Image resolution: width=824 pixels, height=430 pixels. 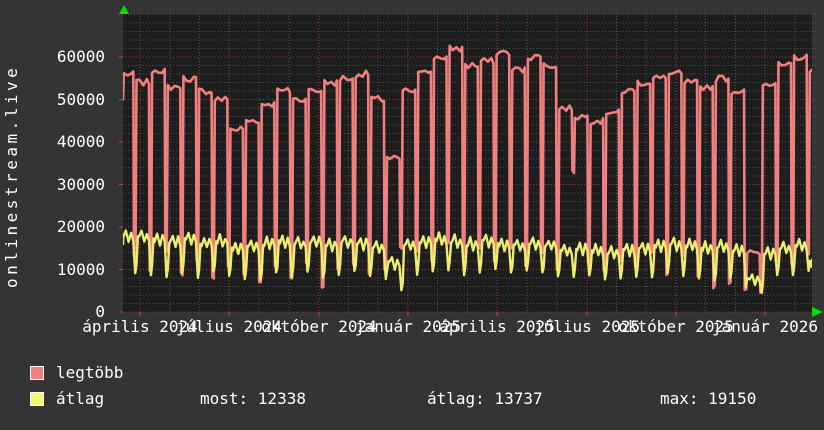 What do you see at coordinates (253, 398) in the screenshot?
I see `stat-most: most: 12338` at bounding box center [253, 398].